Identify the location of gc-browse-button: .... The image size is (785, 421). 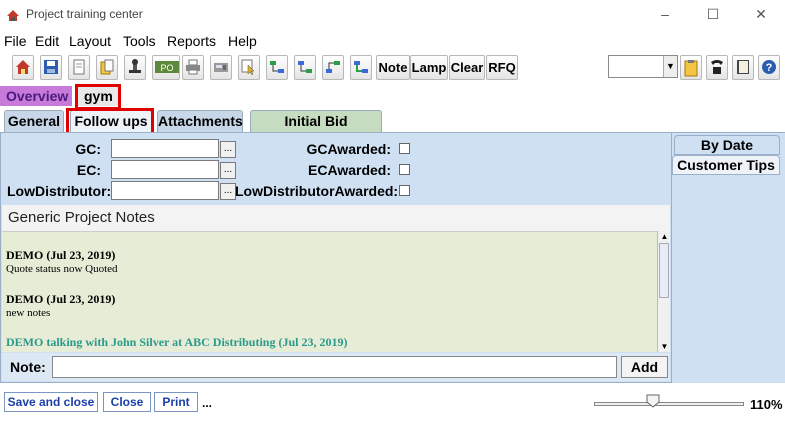
(228, 149).